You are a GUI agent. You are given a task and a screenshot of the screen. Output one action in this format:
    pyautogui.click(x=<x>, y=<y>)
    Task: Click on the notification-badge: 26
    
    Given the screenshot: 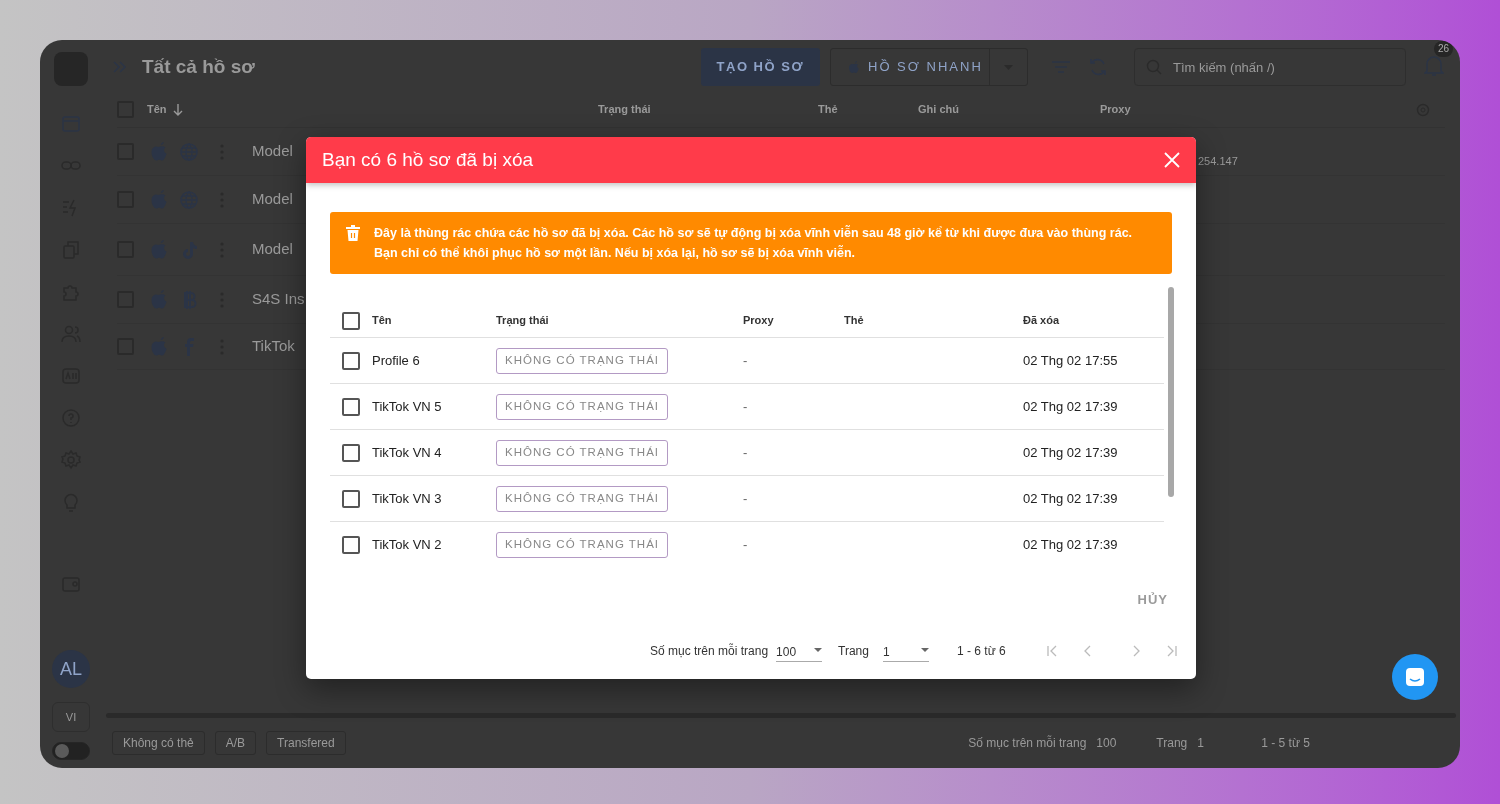 What is the action you would take?
    pyautogui.click(x=1444, y=49)
    